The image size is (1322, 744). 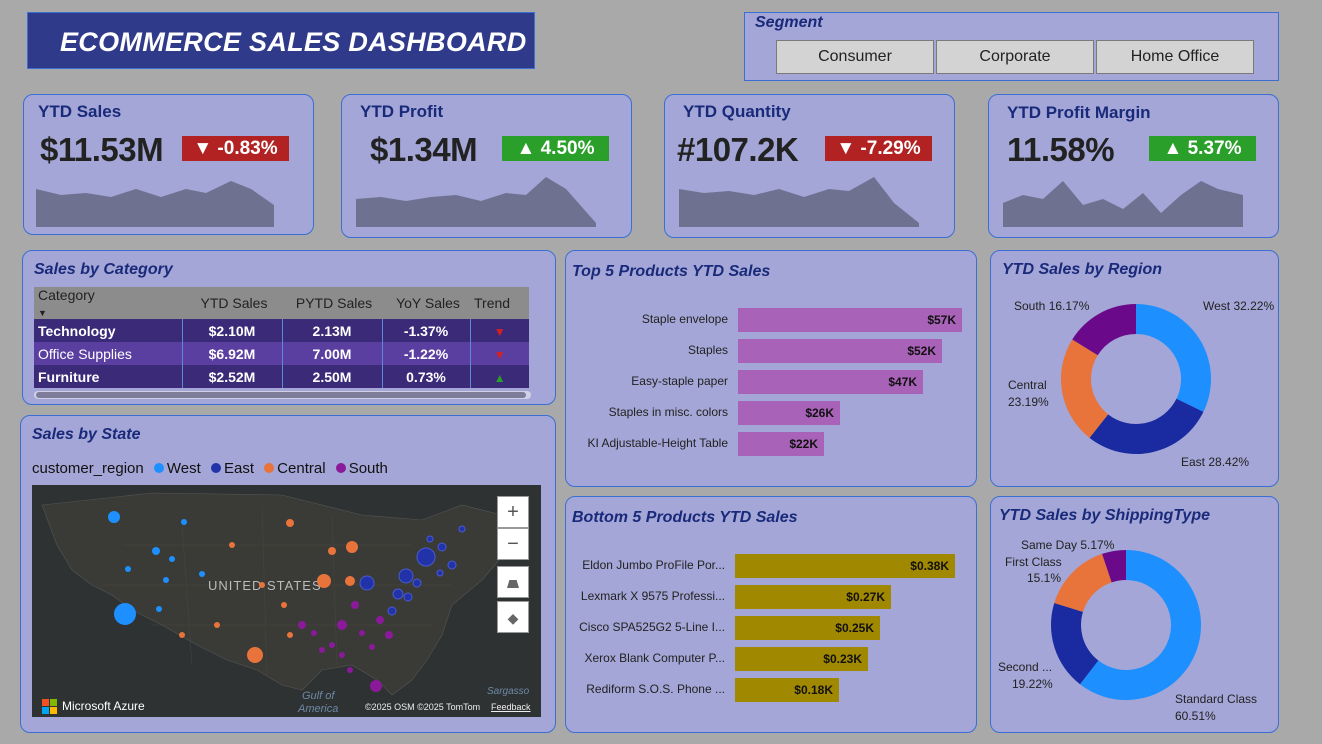 I want to click on sales-sparkline, so click(x=155, y=204).